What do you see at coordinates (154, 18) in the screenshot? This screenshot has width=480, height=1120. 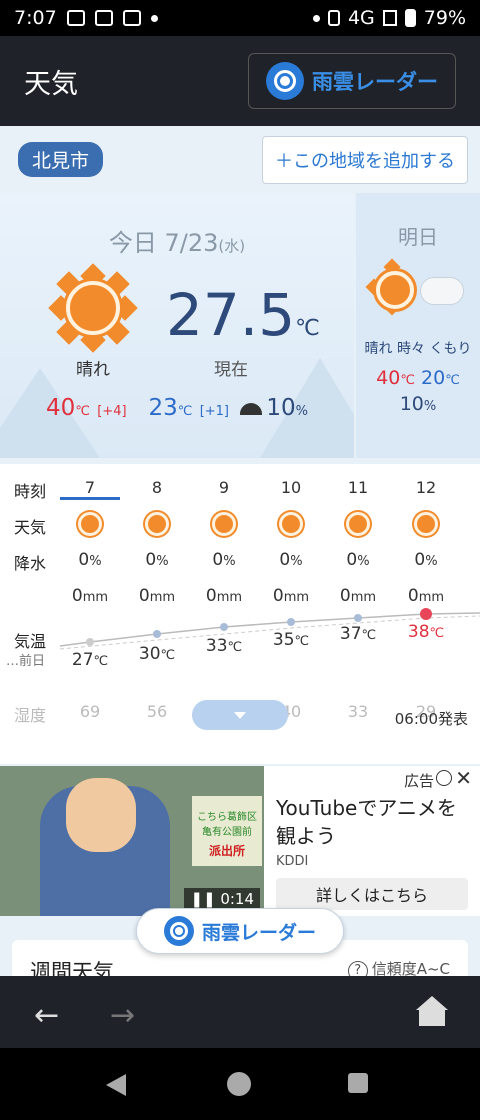 I see `notification-dot-icon` at bounding box center [154, 18].